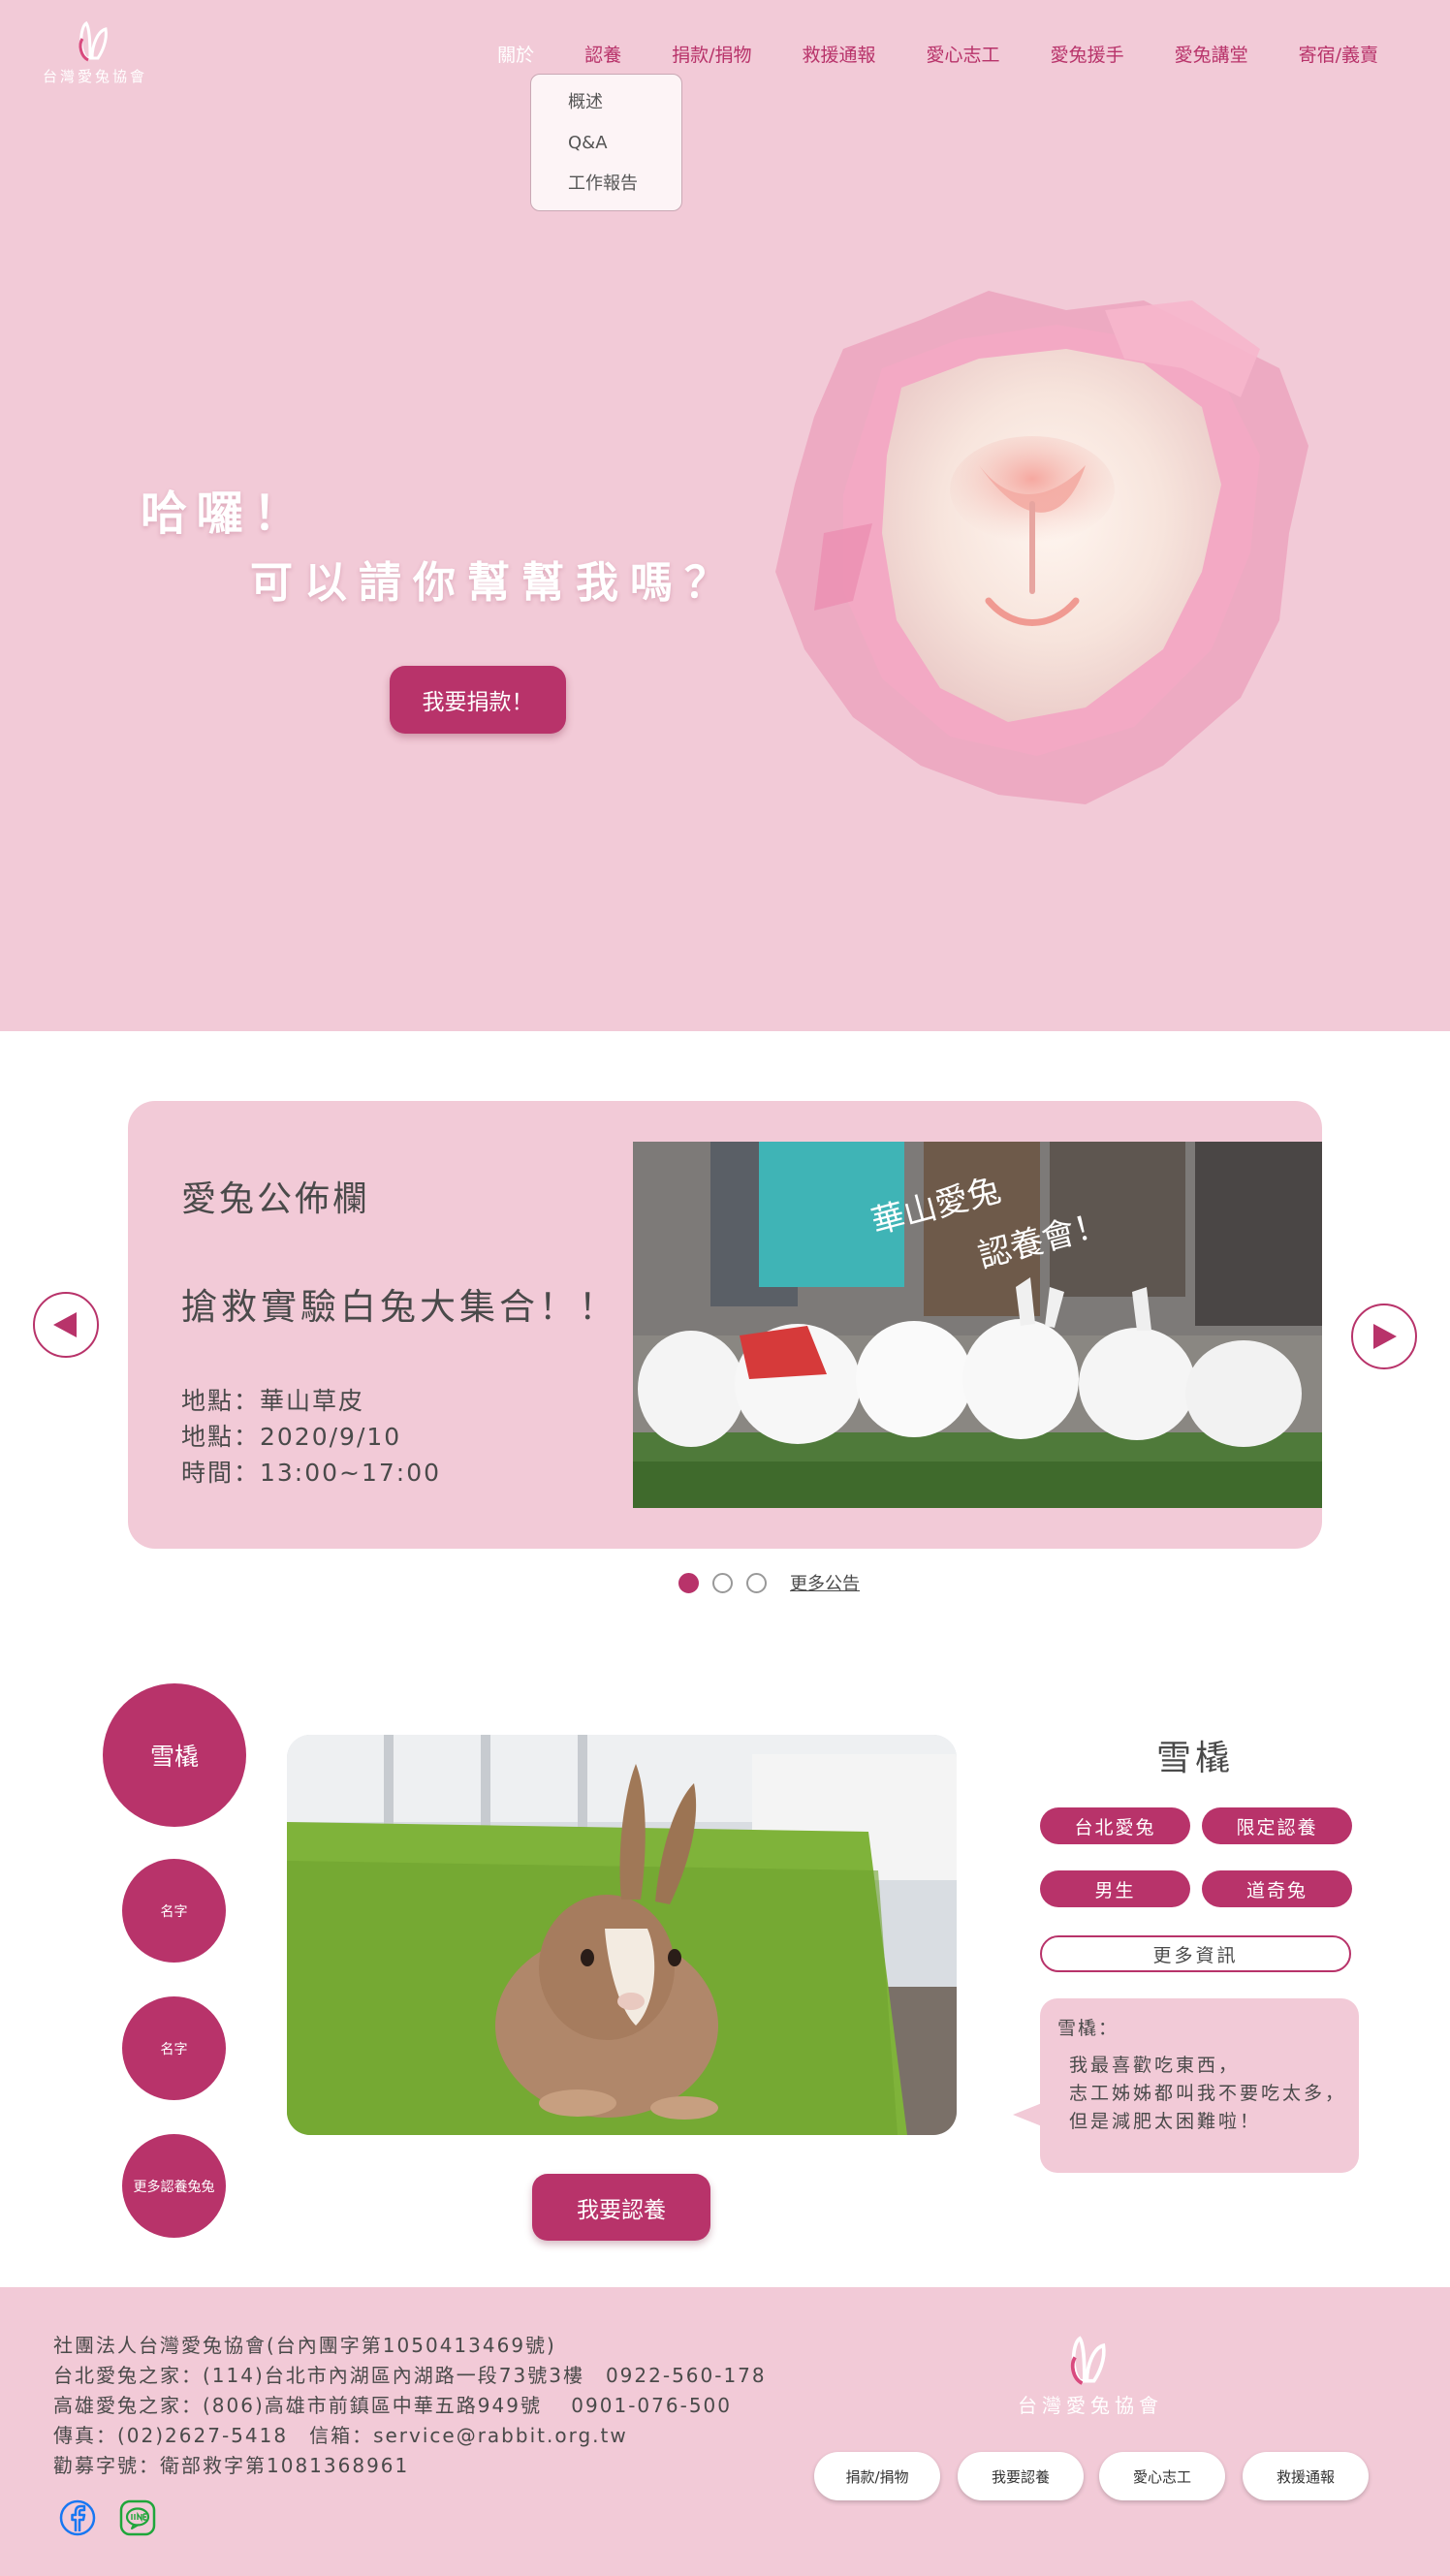  I want to click on tag-limited-adoption: 限定認養, so click(1277, 1825).